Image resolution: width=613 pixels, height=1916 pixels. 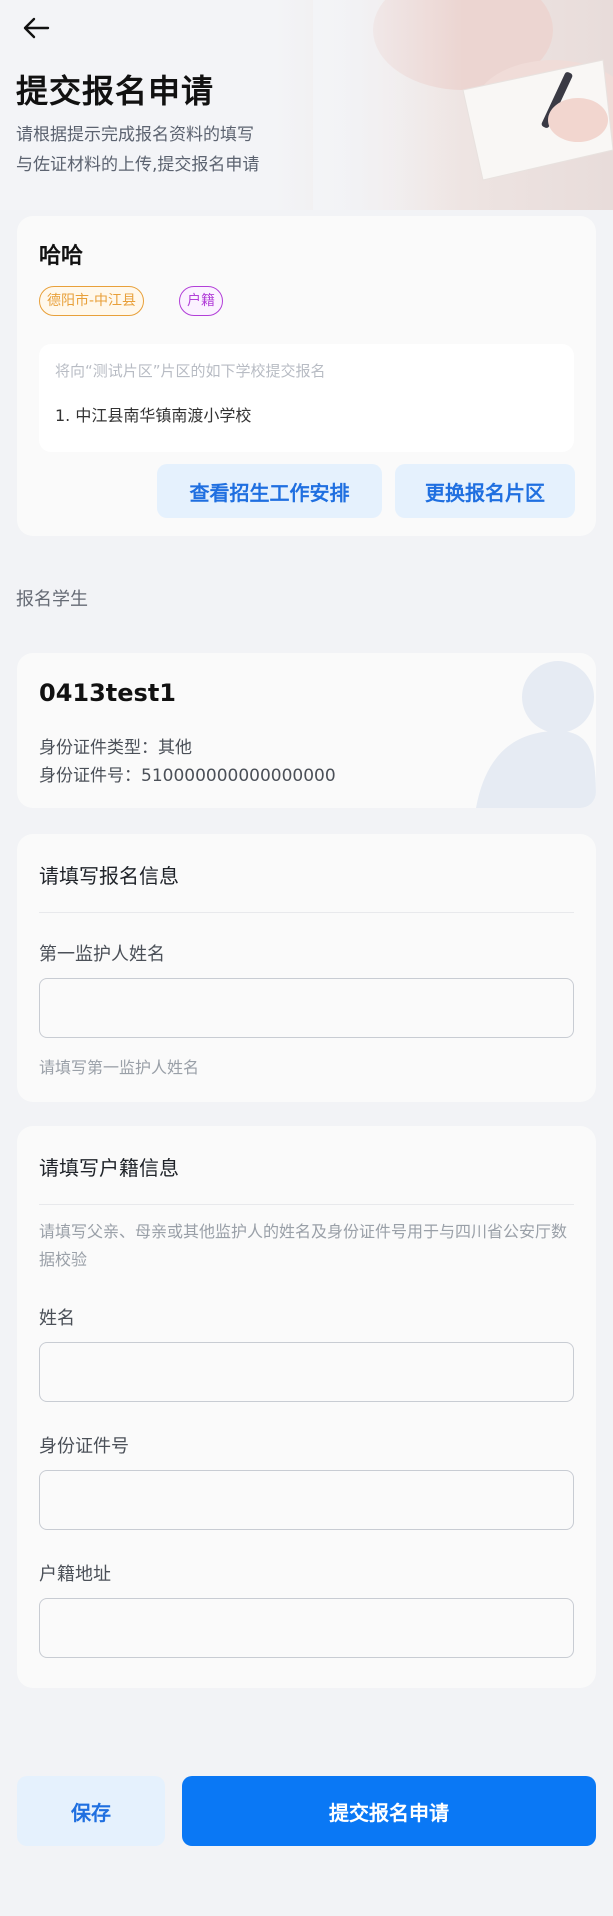 I want to click on page-description: 请根据提示完成报名资料的填写 与佐证材料的上传,提交报名申请, so click(x=176, y=150).